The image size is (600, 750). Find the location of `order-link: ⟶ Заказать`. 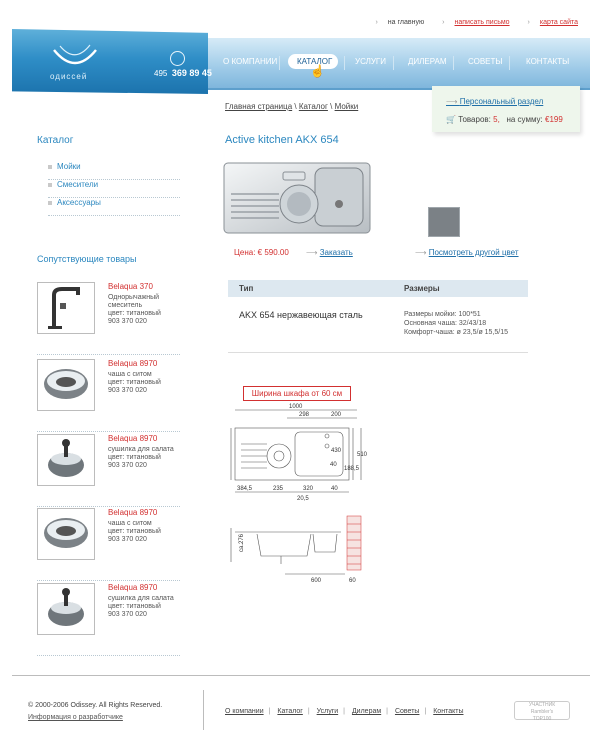

order-link: ⟶ Заказать is located at coordinates (329, 252).